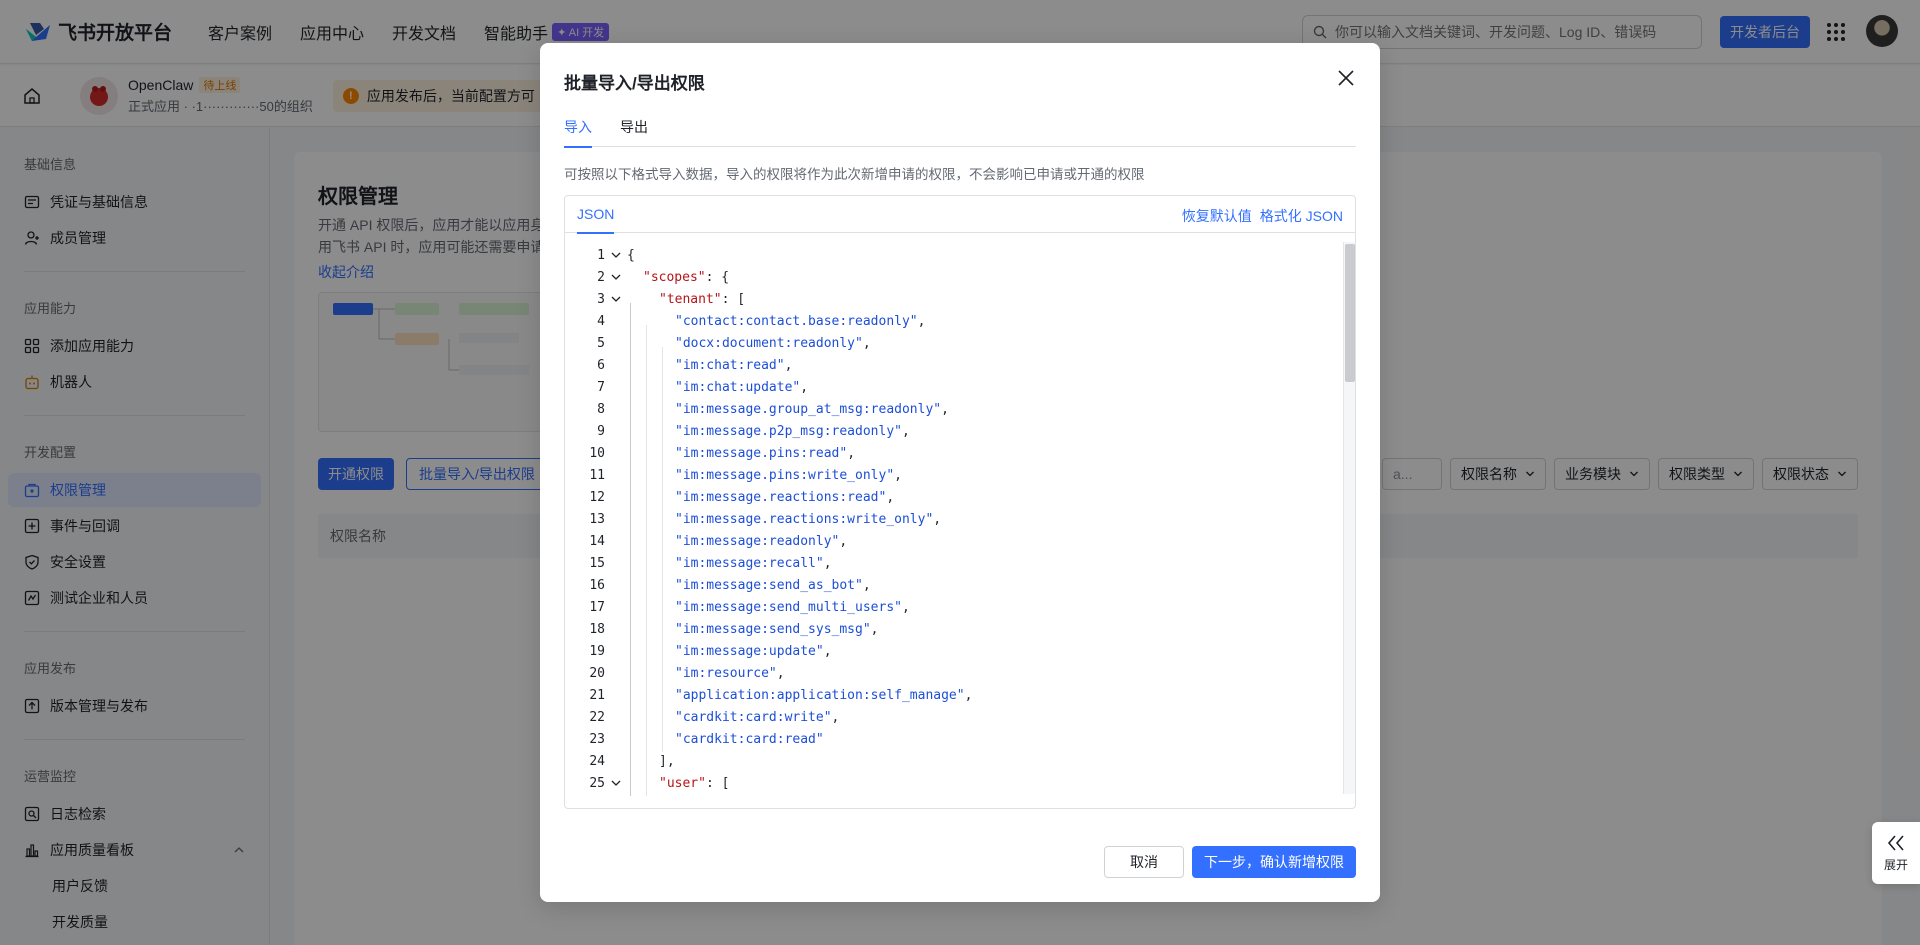 This screenshot has width=1920, height=945. What do you see at coordinates (730, 673) in the screenshot?
I see `code-text: "im:resource",` at bounding box center [730, 673].